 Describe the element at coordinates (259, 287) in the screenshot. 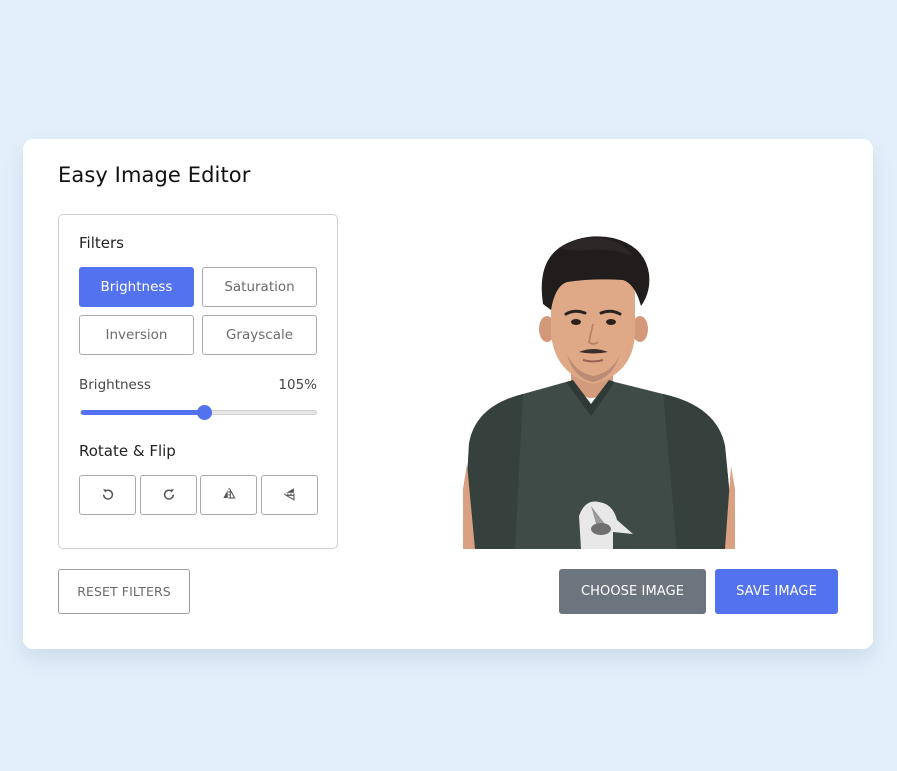

I see `saturation-filter-button: Saturation` at that location.